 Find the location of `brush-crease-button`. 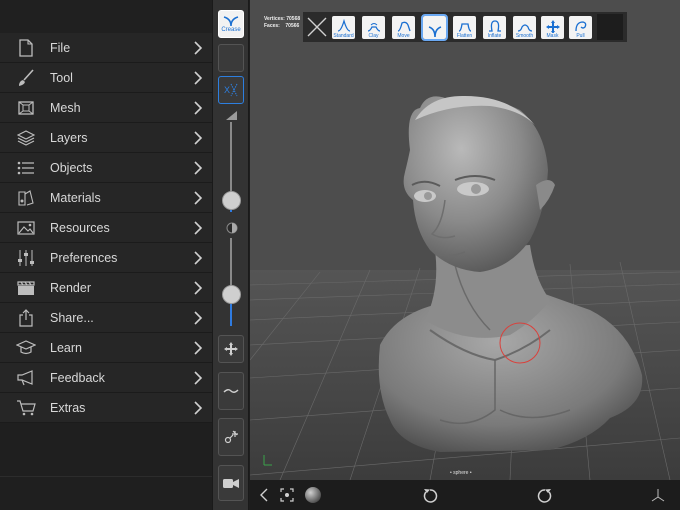

brush-crease-button is located at coordinates (434, 27).